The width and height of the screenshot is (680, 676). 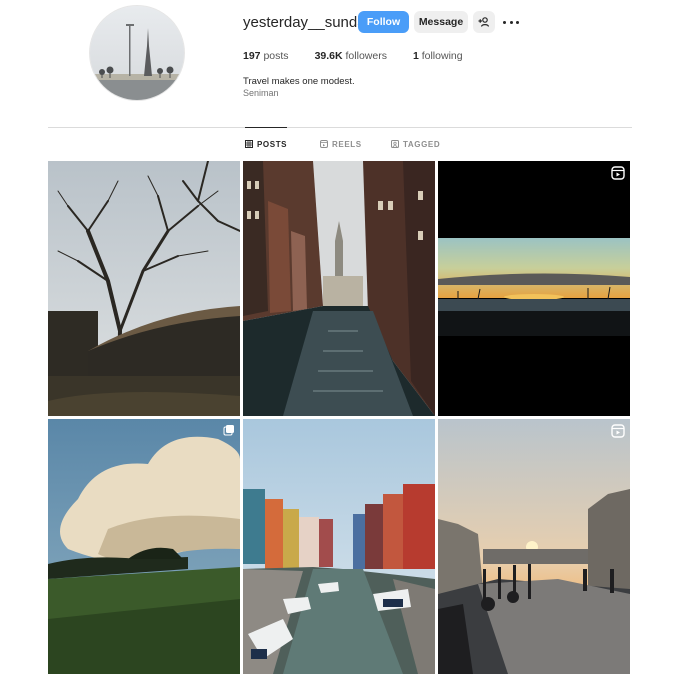 I want to click on grid-icon, so click(x=249, y=144).